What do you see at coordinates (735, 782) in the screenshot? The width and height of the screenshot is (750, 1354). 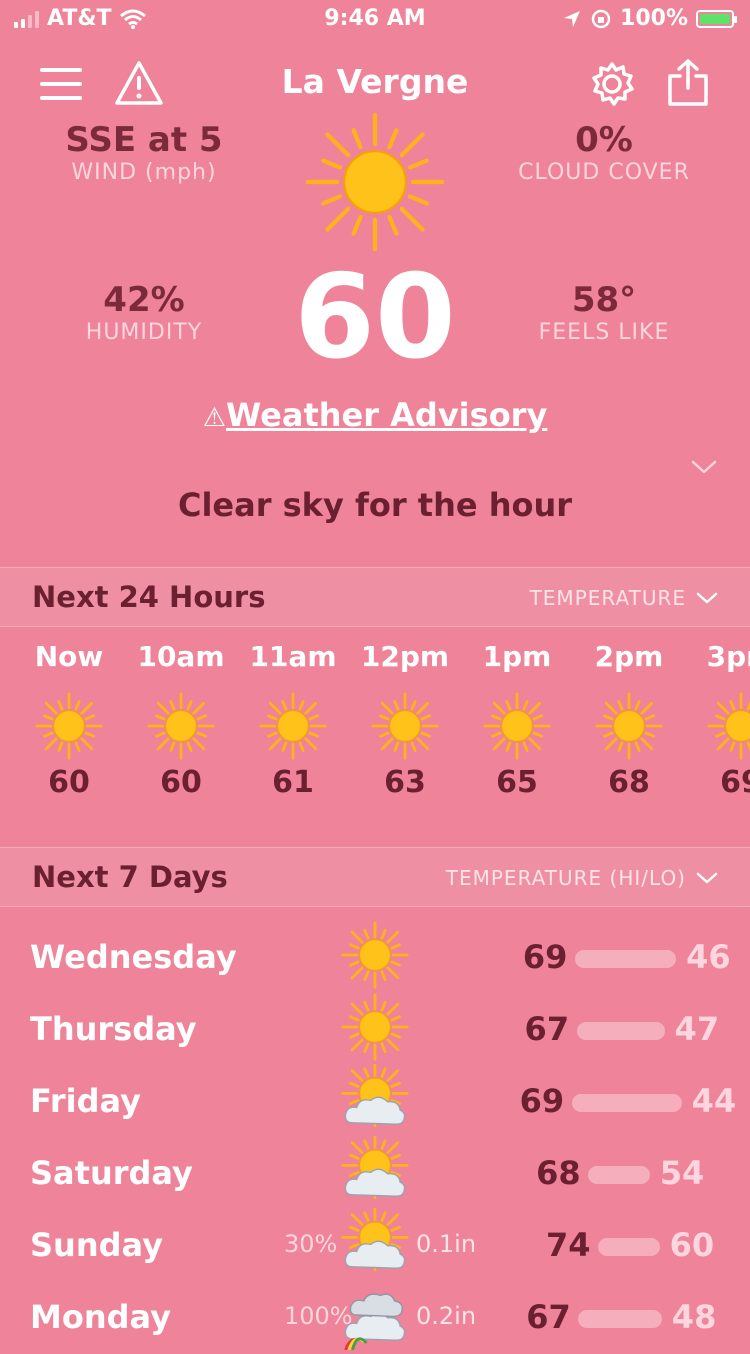 I see `hour-temperature: 69` at bounding box center [735, 782].